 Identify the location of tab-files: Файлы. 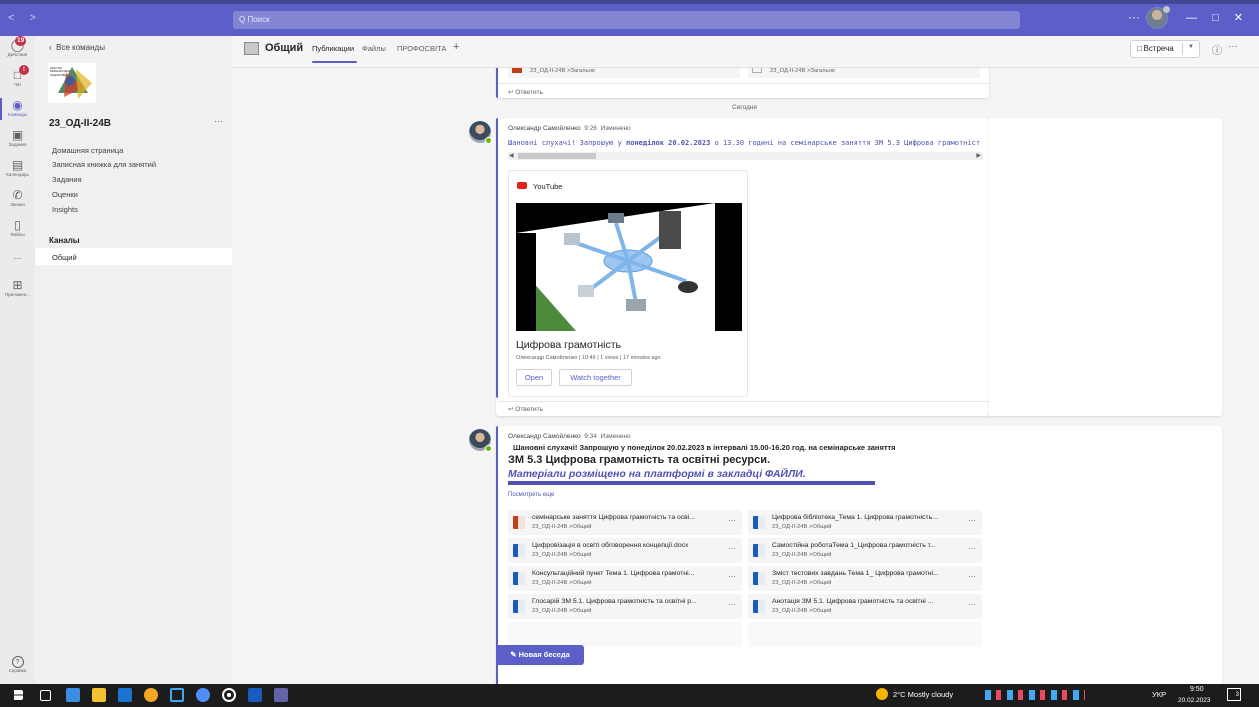
(374, 48).